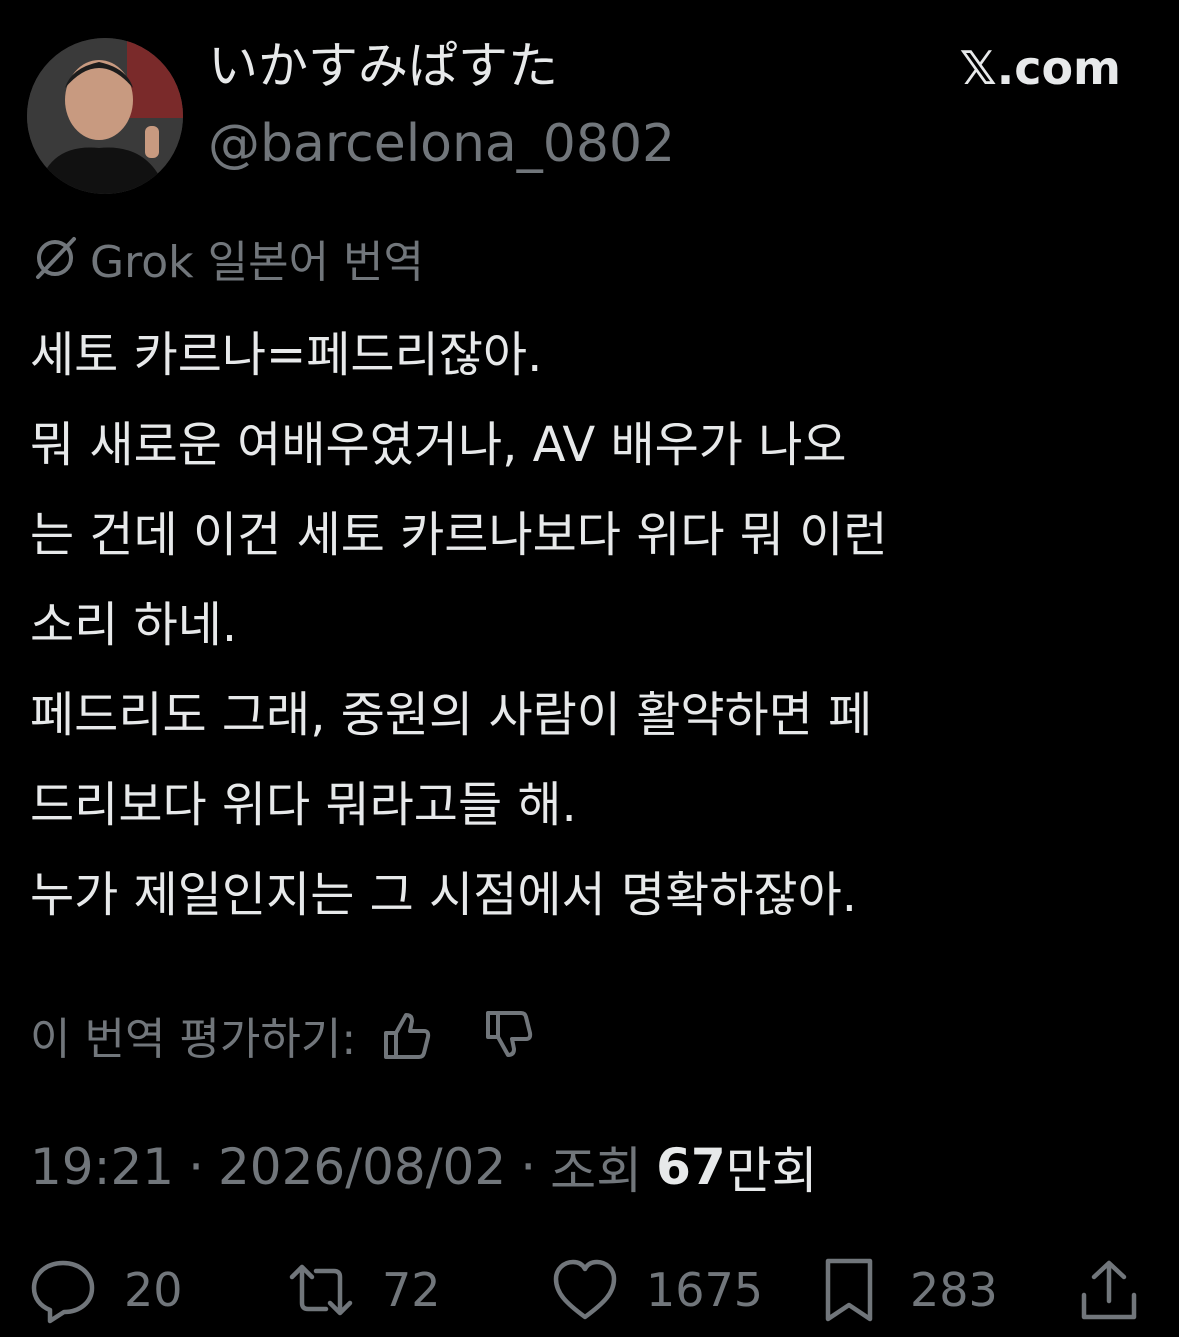 The image size is (1179, 1337). I want to click on views-label: 조회, so click(596, 1171).